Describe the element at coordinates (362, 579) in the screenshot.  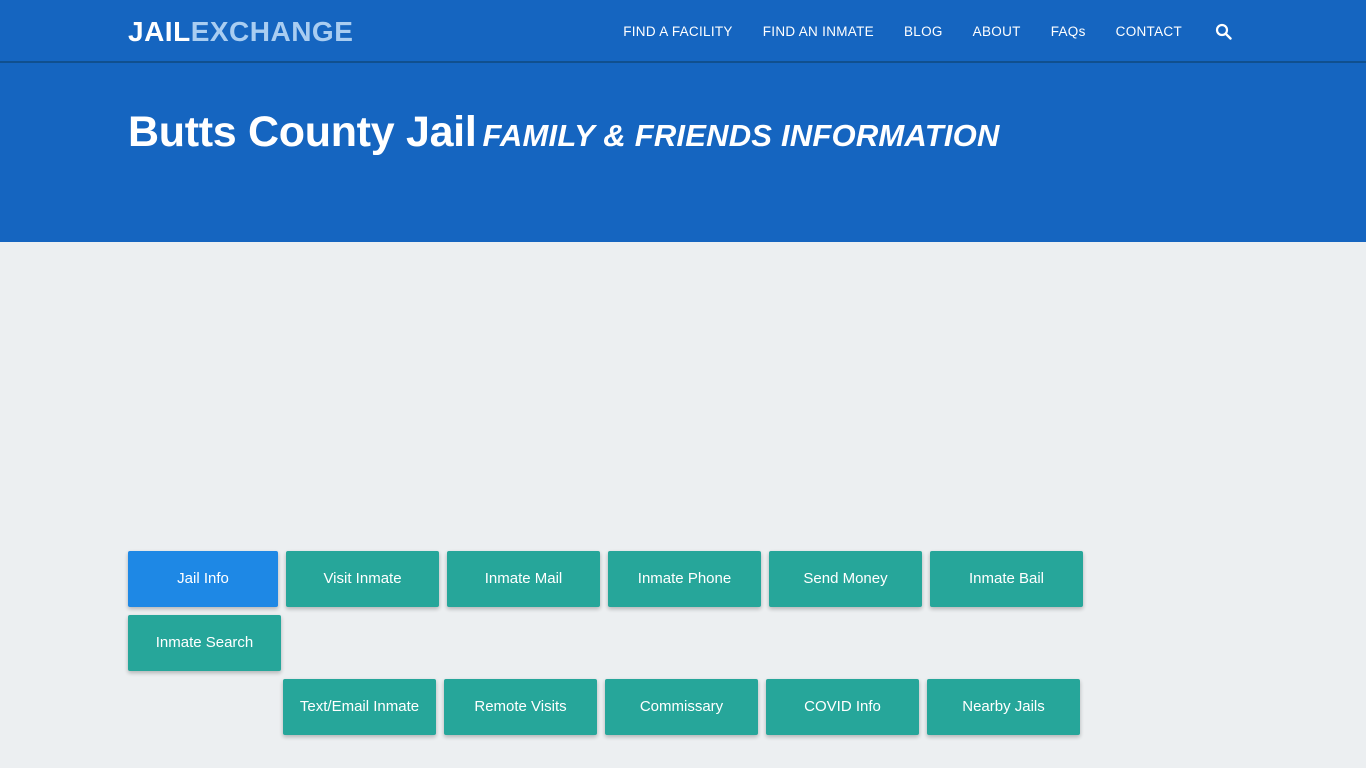
I see `tab-visit-inmate: Visit Inmate` at that location.